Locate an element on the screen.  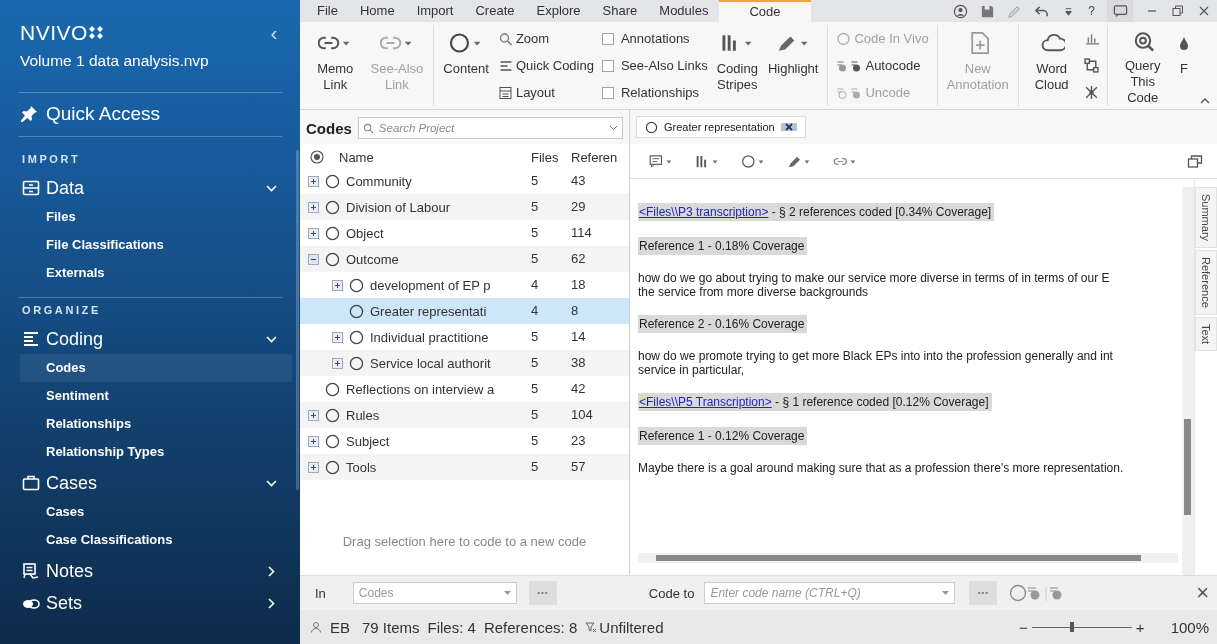
code-name: Community is located at coordinates (379, 181).